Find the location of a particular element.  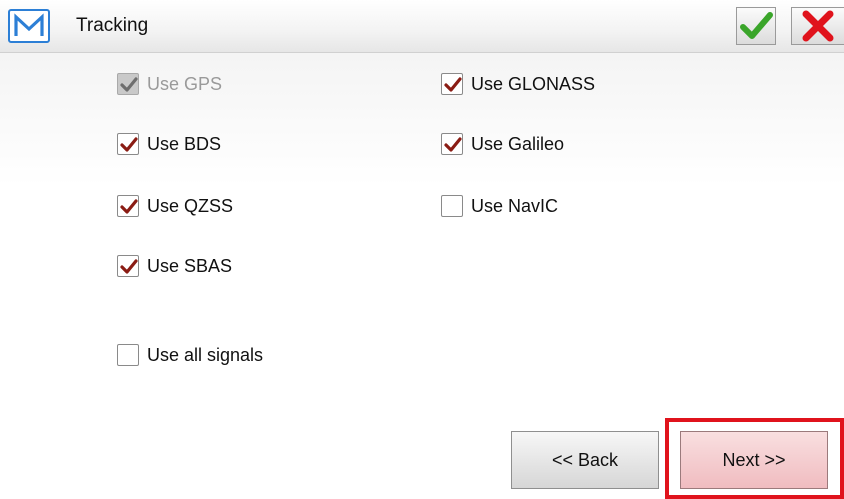

bds-label: Use BDS is located at coordinates (184, 143).